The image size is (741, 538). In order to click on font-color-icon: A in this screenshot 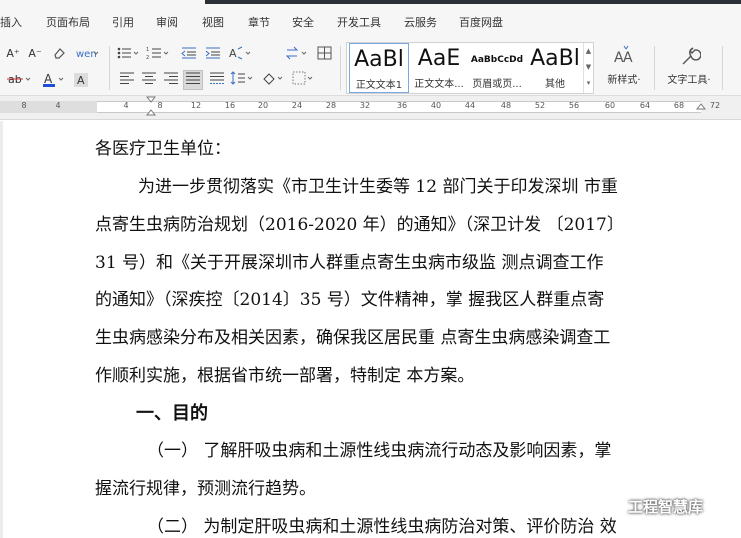, I will do `click(55, 81)`.